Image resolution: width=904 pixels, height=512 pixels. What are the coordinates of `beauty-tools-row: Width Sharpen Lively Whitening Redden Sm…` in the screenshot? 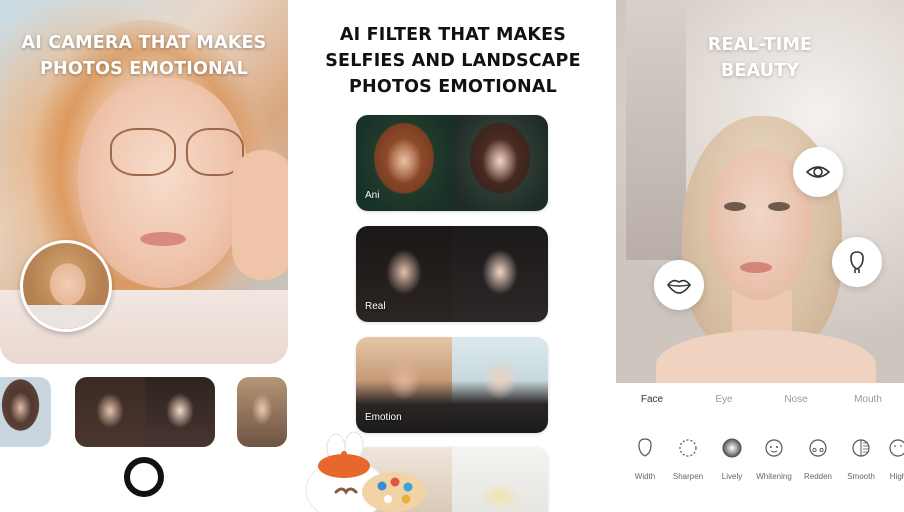 It's located at (760, 462).